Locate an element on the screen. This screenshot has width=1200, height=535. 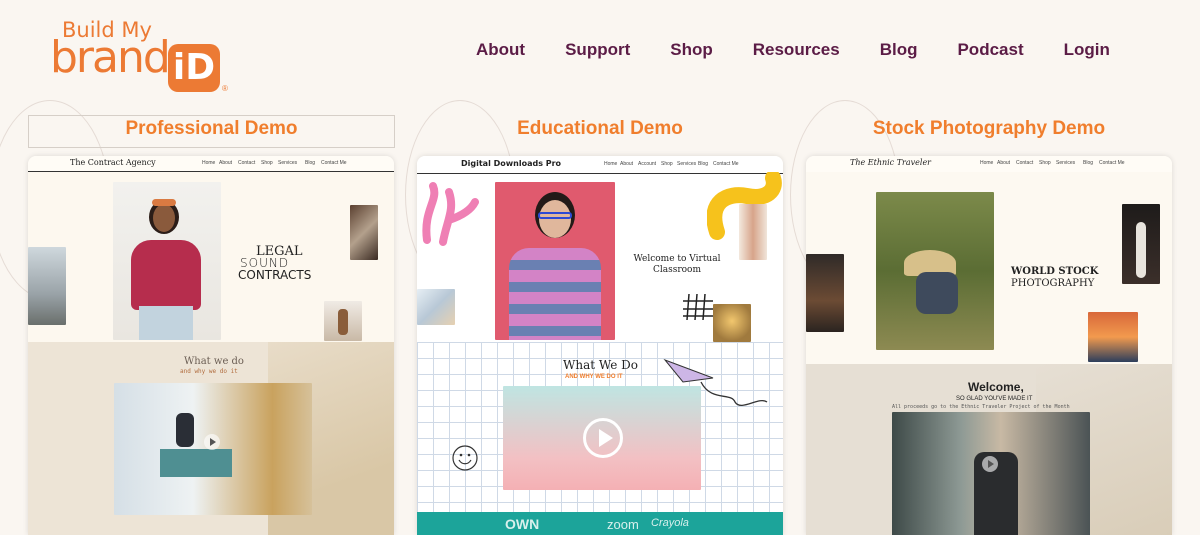
hero-headline-line1: WORLD STOCK is located at coordinates (1055, 271).